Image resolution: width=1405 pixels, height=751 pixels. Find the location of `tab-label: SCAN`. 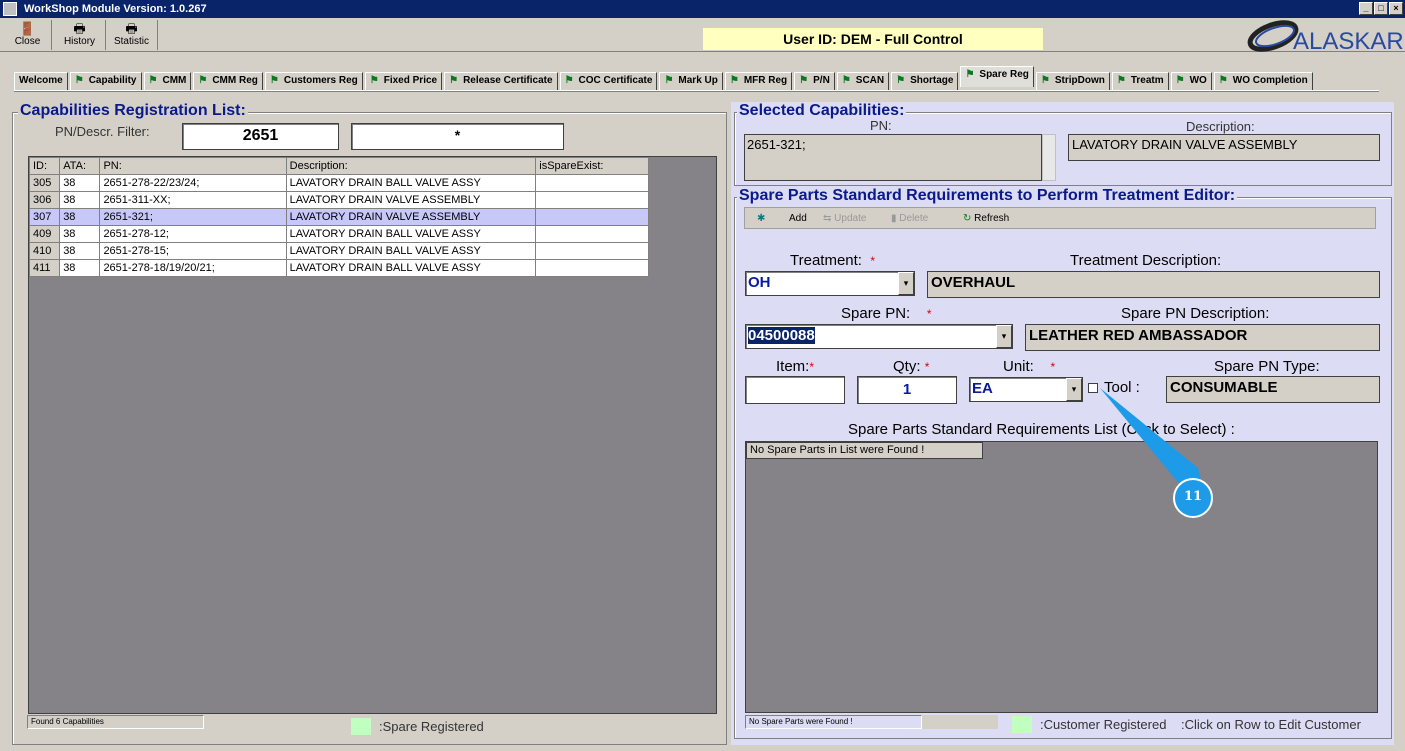

tab-label: SCAN is located at coordinates (870, 80).